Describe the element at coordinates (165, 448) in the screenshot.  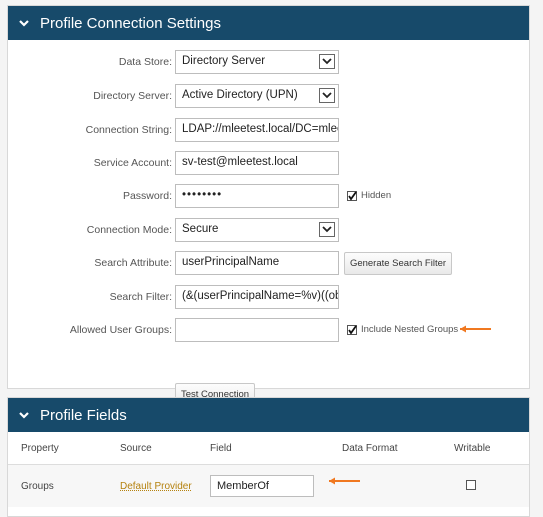
I see `column-header-source: Source` at that location.